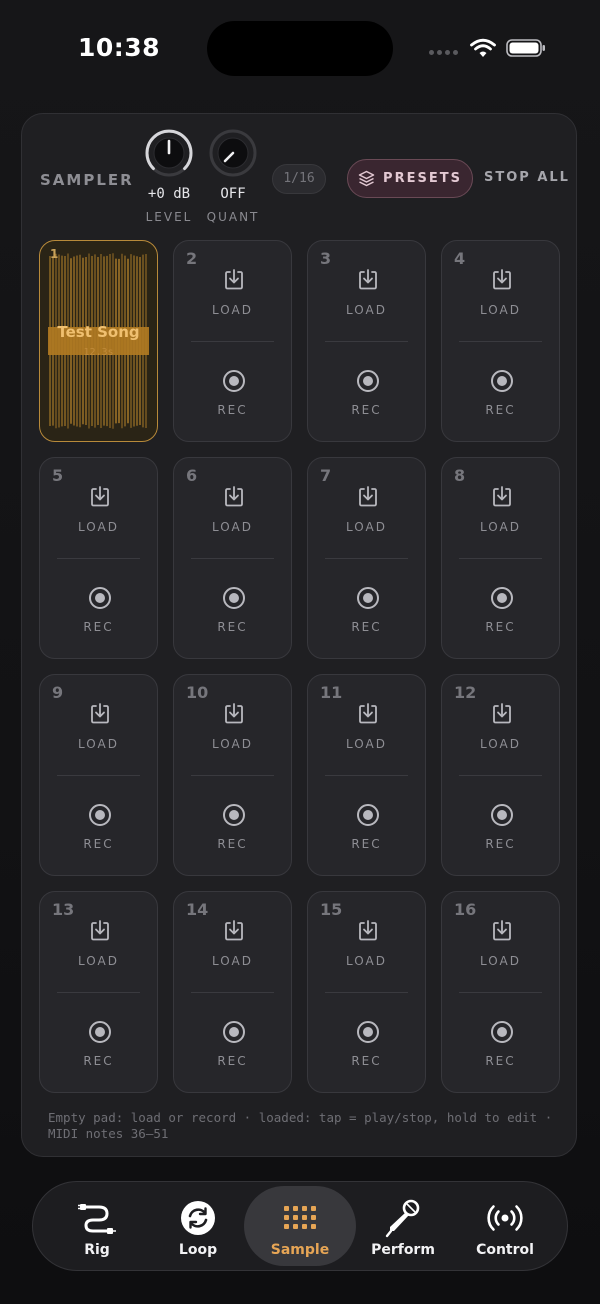  What do you see at coordinates (232, 341) in the screenshot?
I see `pad-empty: 2 LOAD REC` at bounding box center [232, 341].